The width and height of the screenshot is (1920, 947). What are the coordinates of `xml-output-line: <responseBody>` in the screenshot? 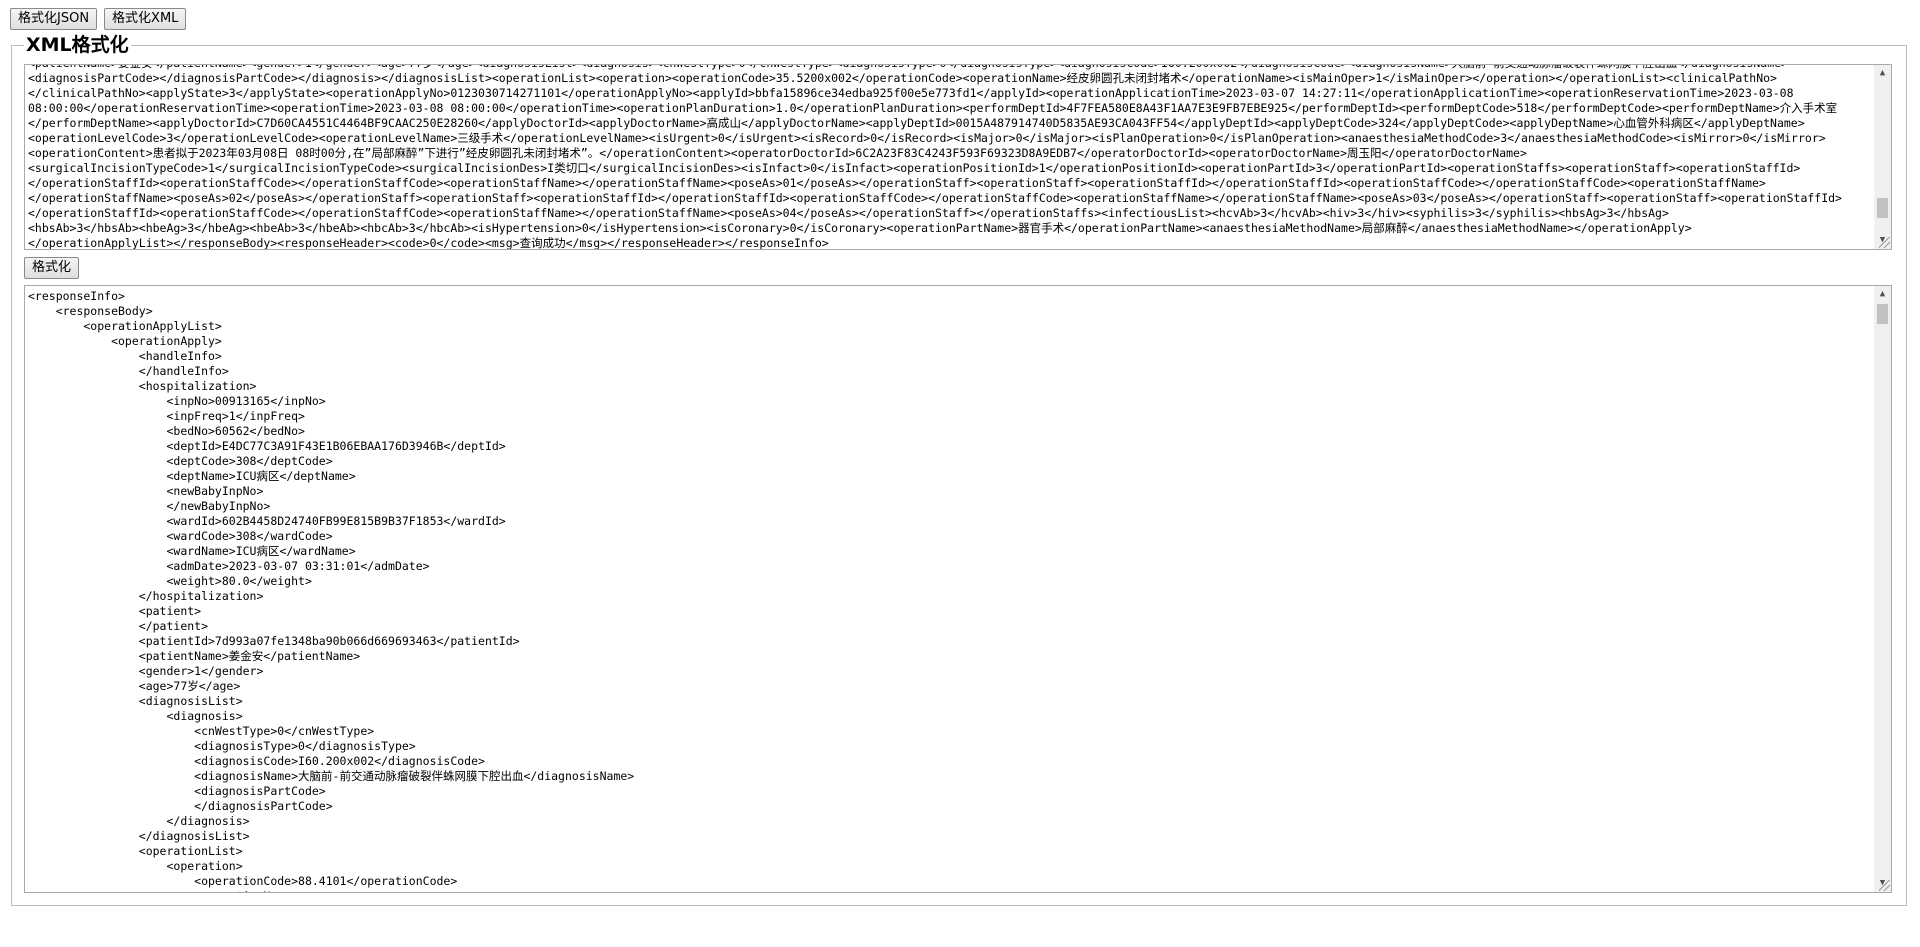 It's located at (90, 311).